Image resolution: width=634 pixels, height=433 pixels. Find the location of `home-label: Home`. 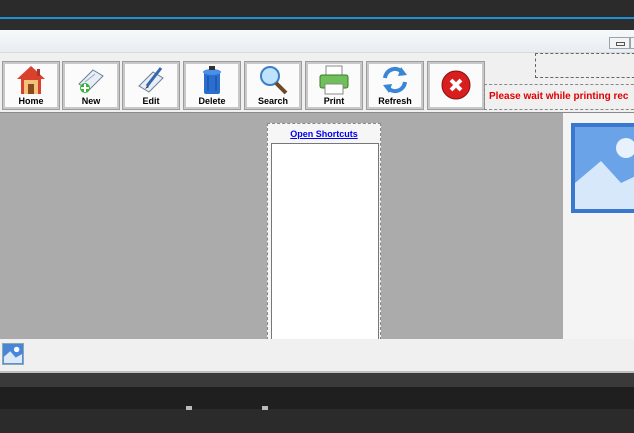

home-label: Home is located at coordinates (31, 101).